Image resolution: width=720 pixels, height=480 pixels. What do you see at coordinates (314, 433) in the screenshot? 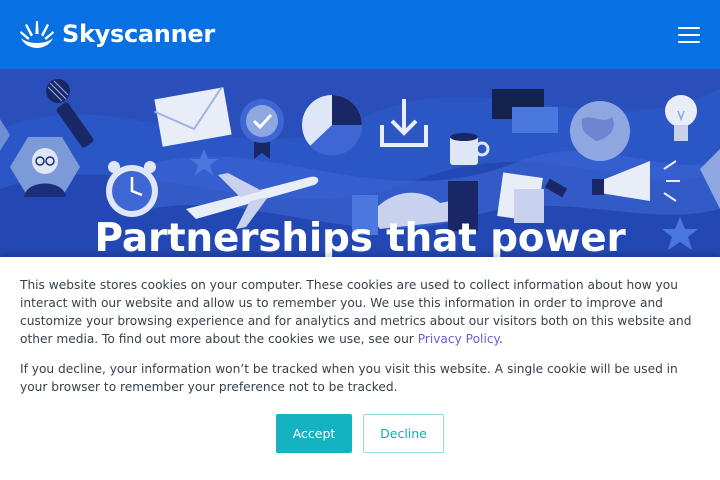
I see `accept-button: Accept` at bounding box center [314, 433].